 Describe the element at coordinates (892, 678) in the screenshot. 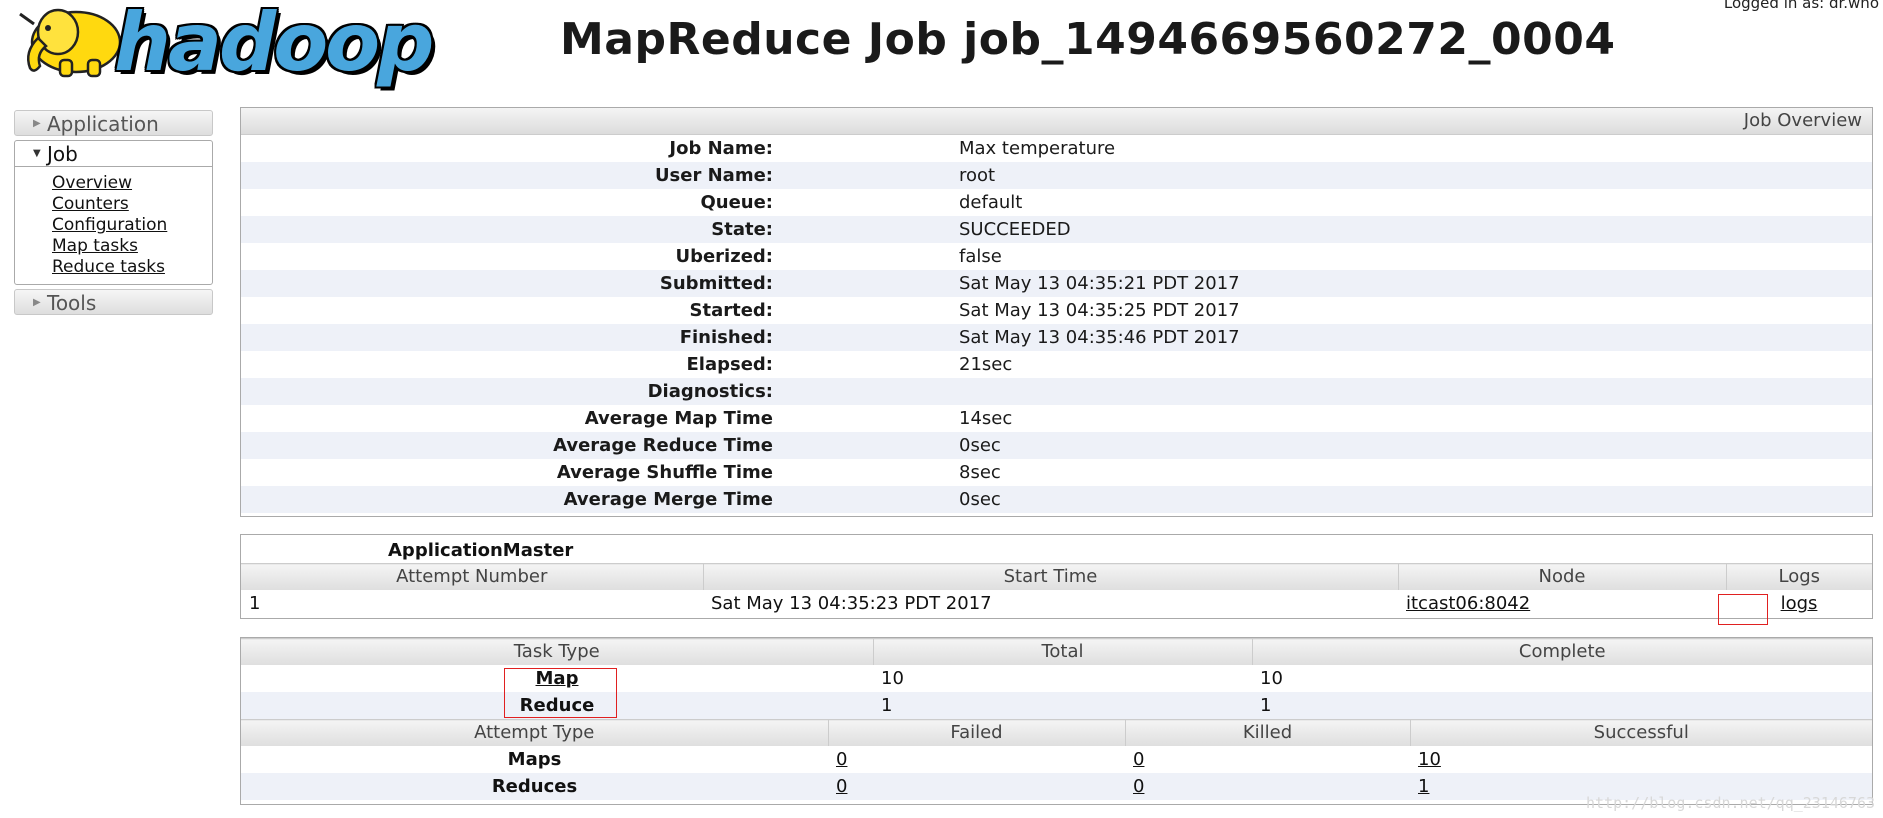

I see `map-total: 10` at that location.